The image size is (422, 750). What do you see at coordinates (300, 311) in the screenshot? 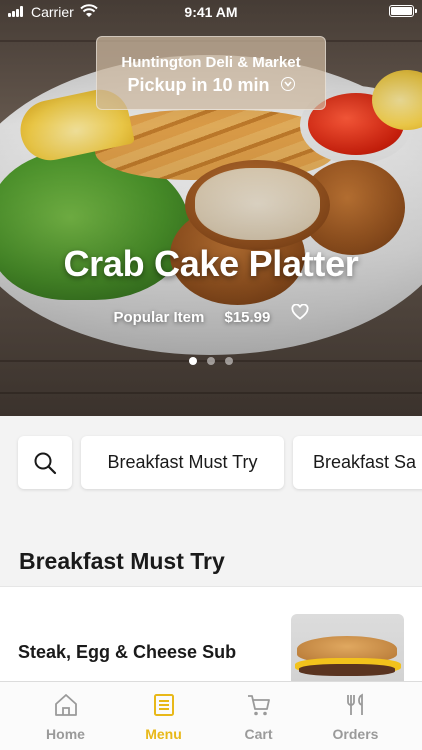
I see `heart-icon` at bounding box center [300, 311].